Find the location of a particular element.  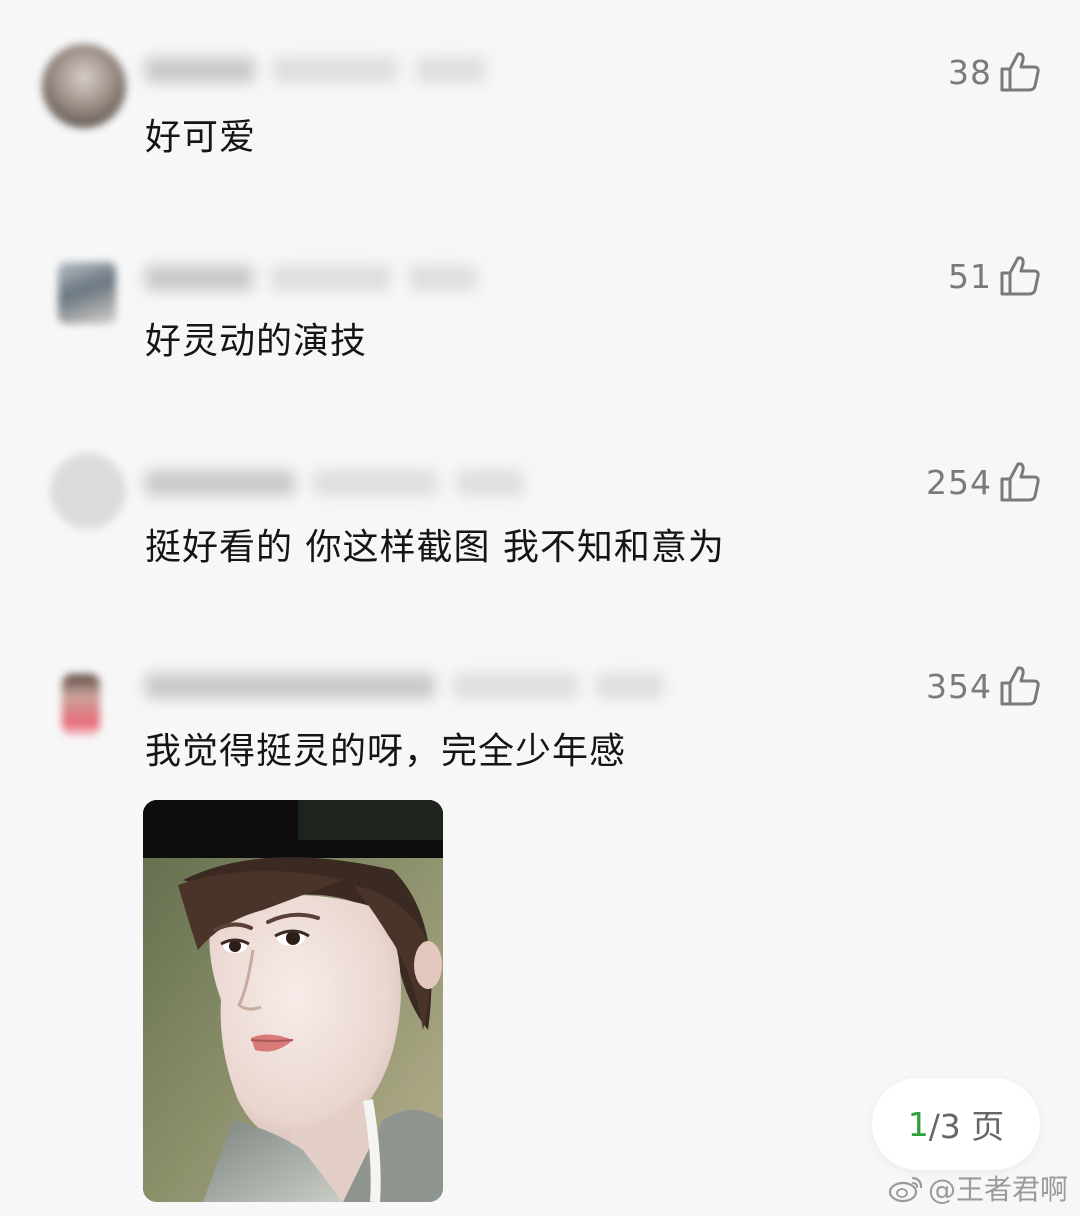

like-count: 254 is located at coordinates (959, 482).